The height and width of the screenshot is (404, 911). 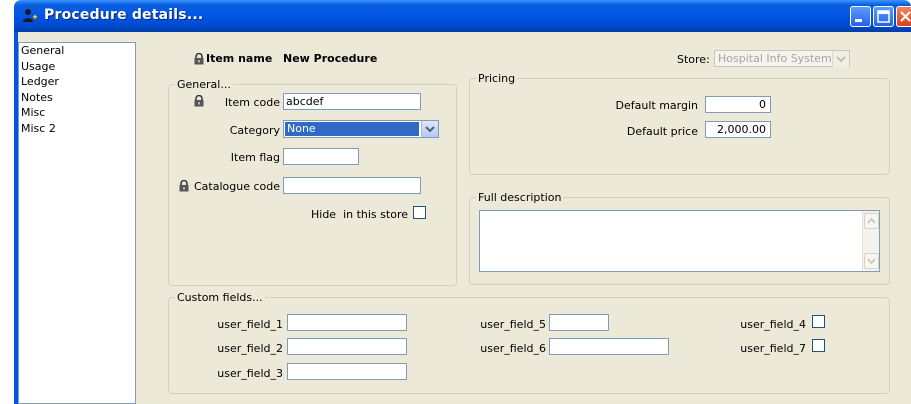 I want to click on item-flag-field, so click(x=321, y=156).